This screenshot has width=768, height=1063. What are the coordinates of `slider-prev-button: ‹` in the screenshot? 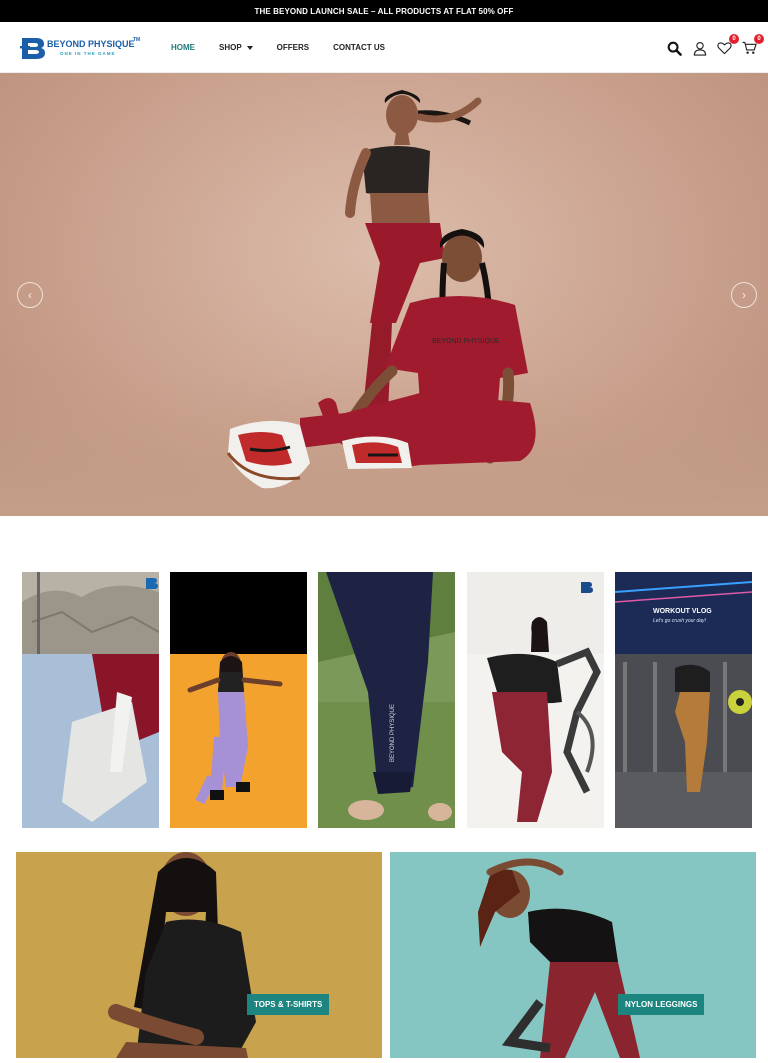 It's located at (30, 295).